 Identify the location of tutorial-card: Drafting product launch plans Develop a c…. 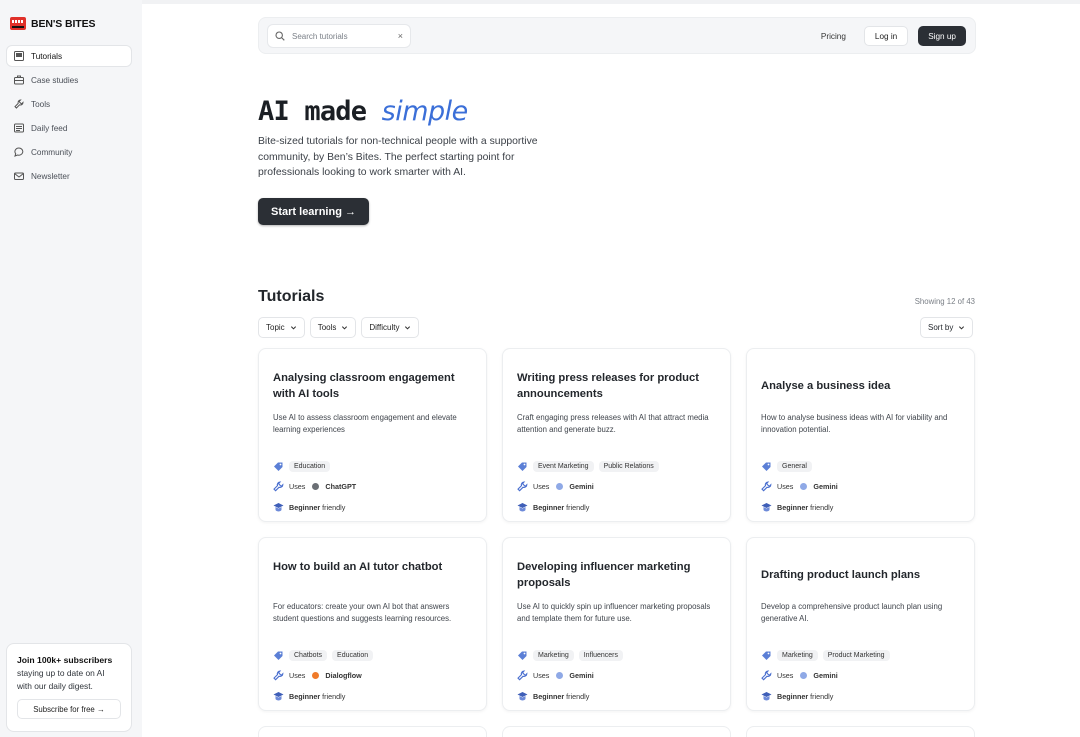
(860, 624).